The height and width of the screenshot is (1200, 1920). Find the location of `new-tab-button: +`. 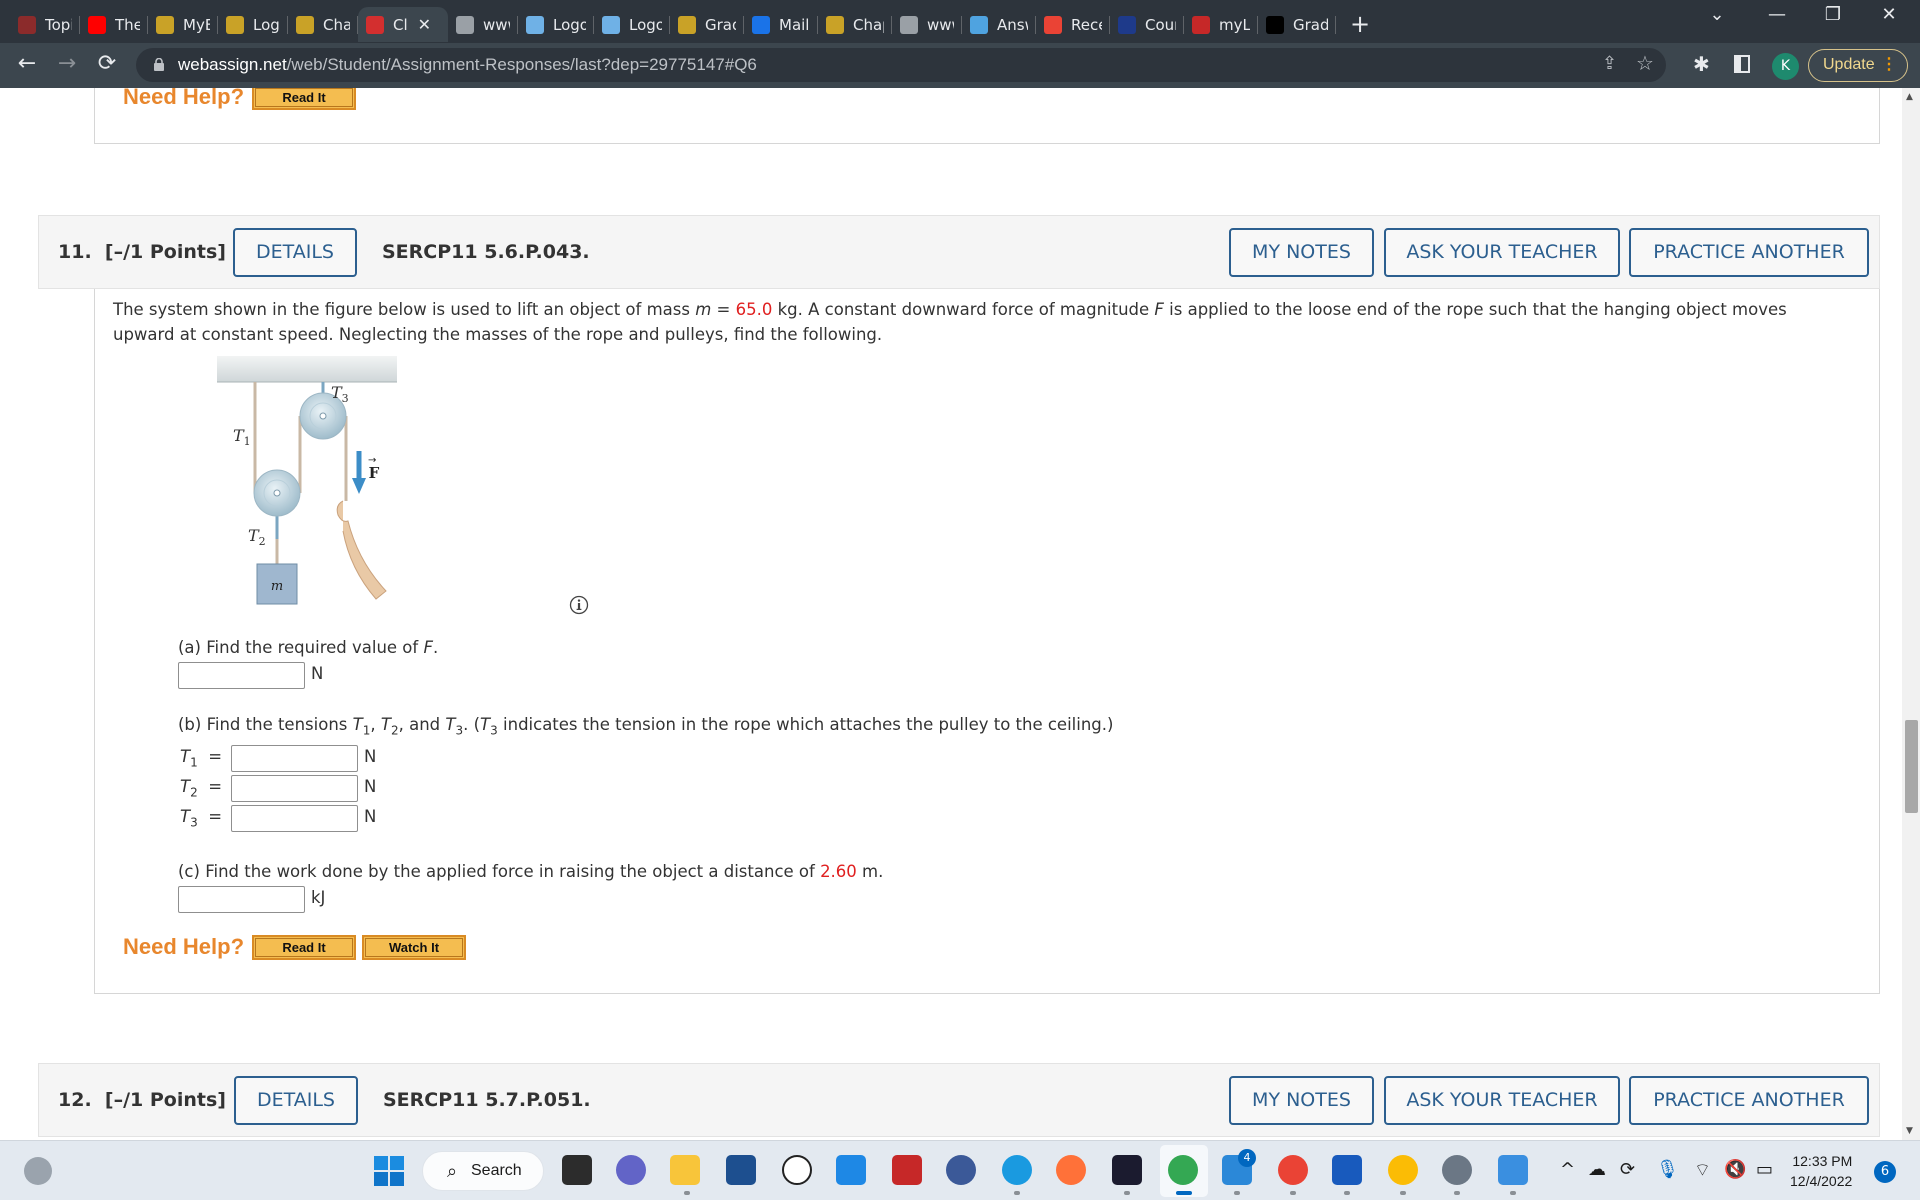

new-tab-button: + is located at coordinates (1360, 24).